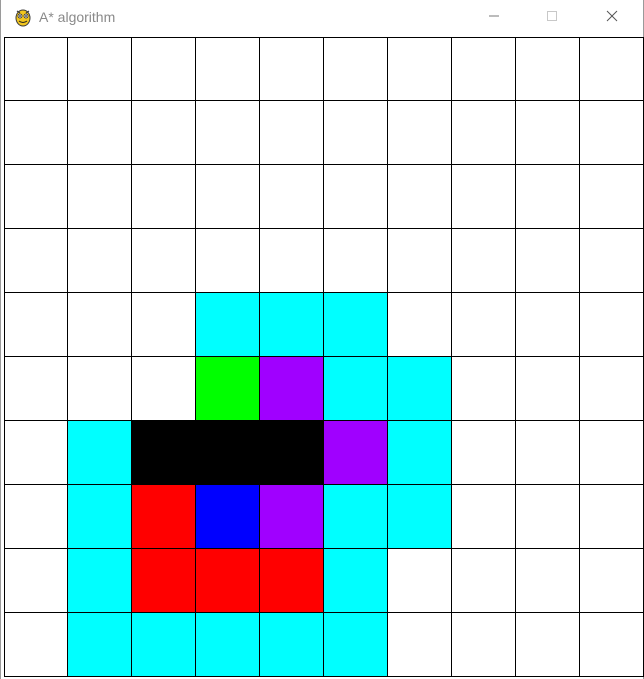  What do you see at coordinates (612, 18) in the screenshot?
I see `close-button` at bounding box center [612, 18].